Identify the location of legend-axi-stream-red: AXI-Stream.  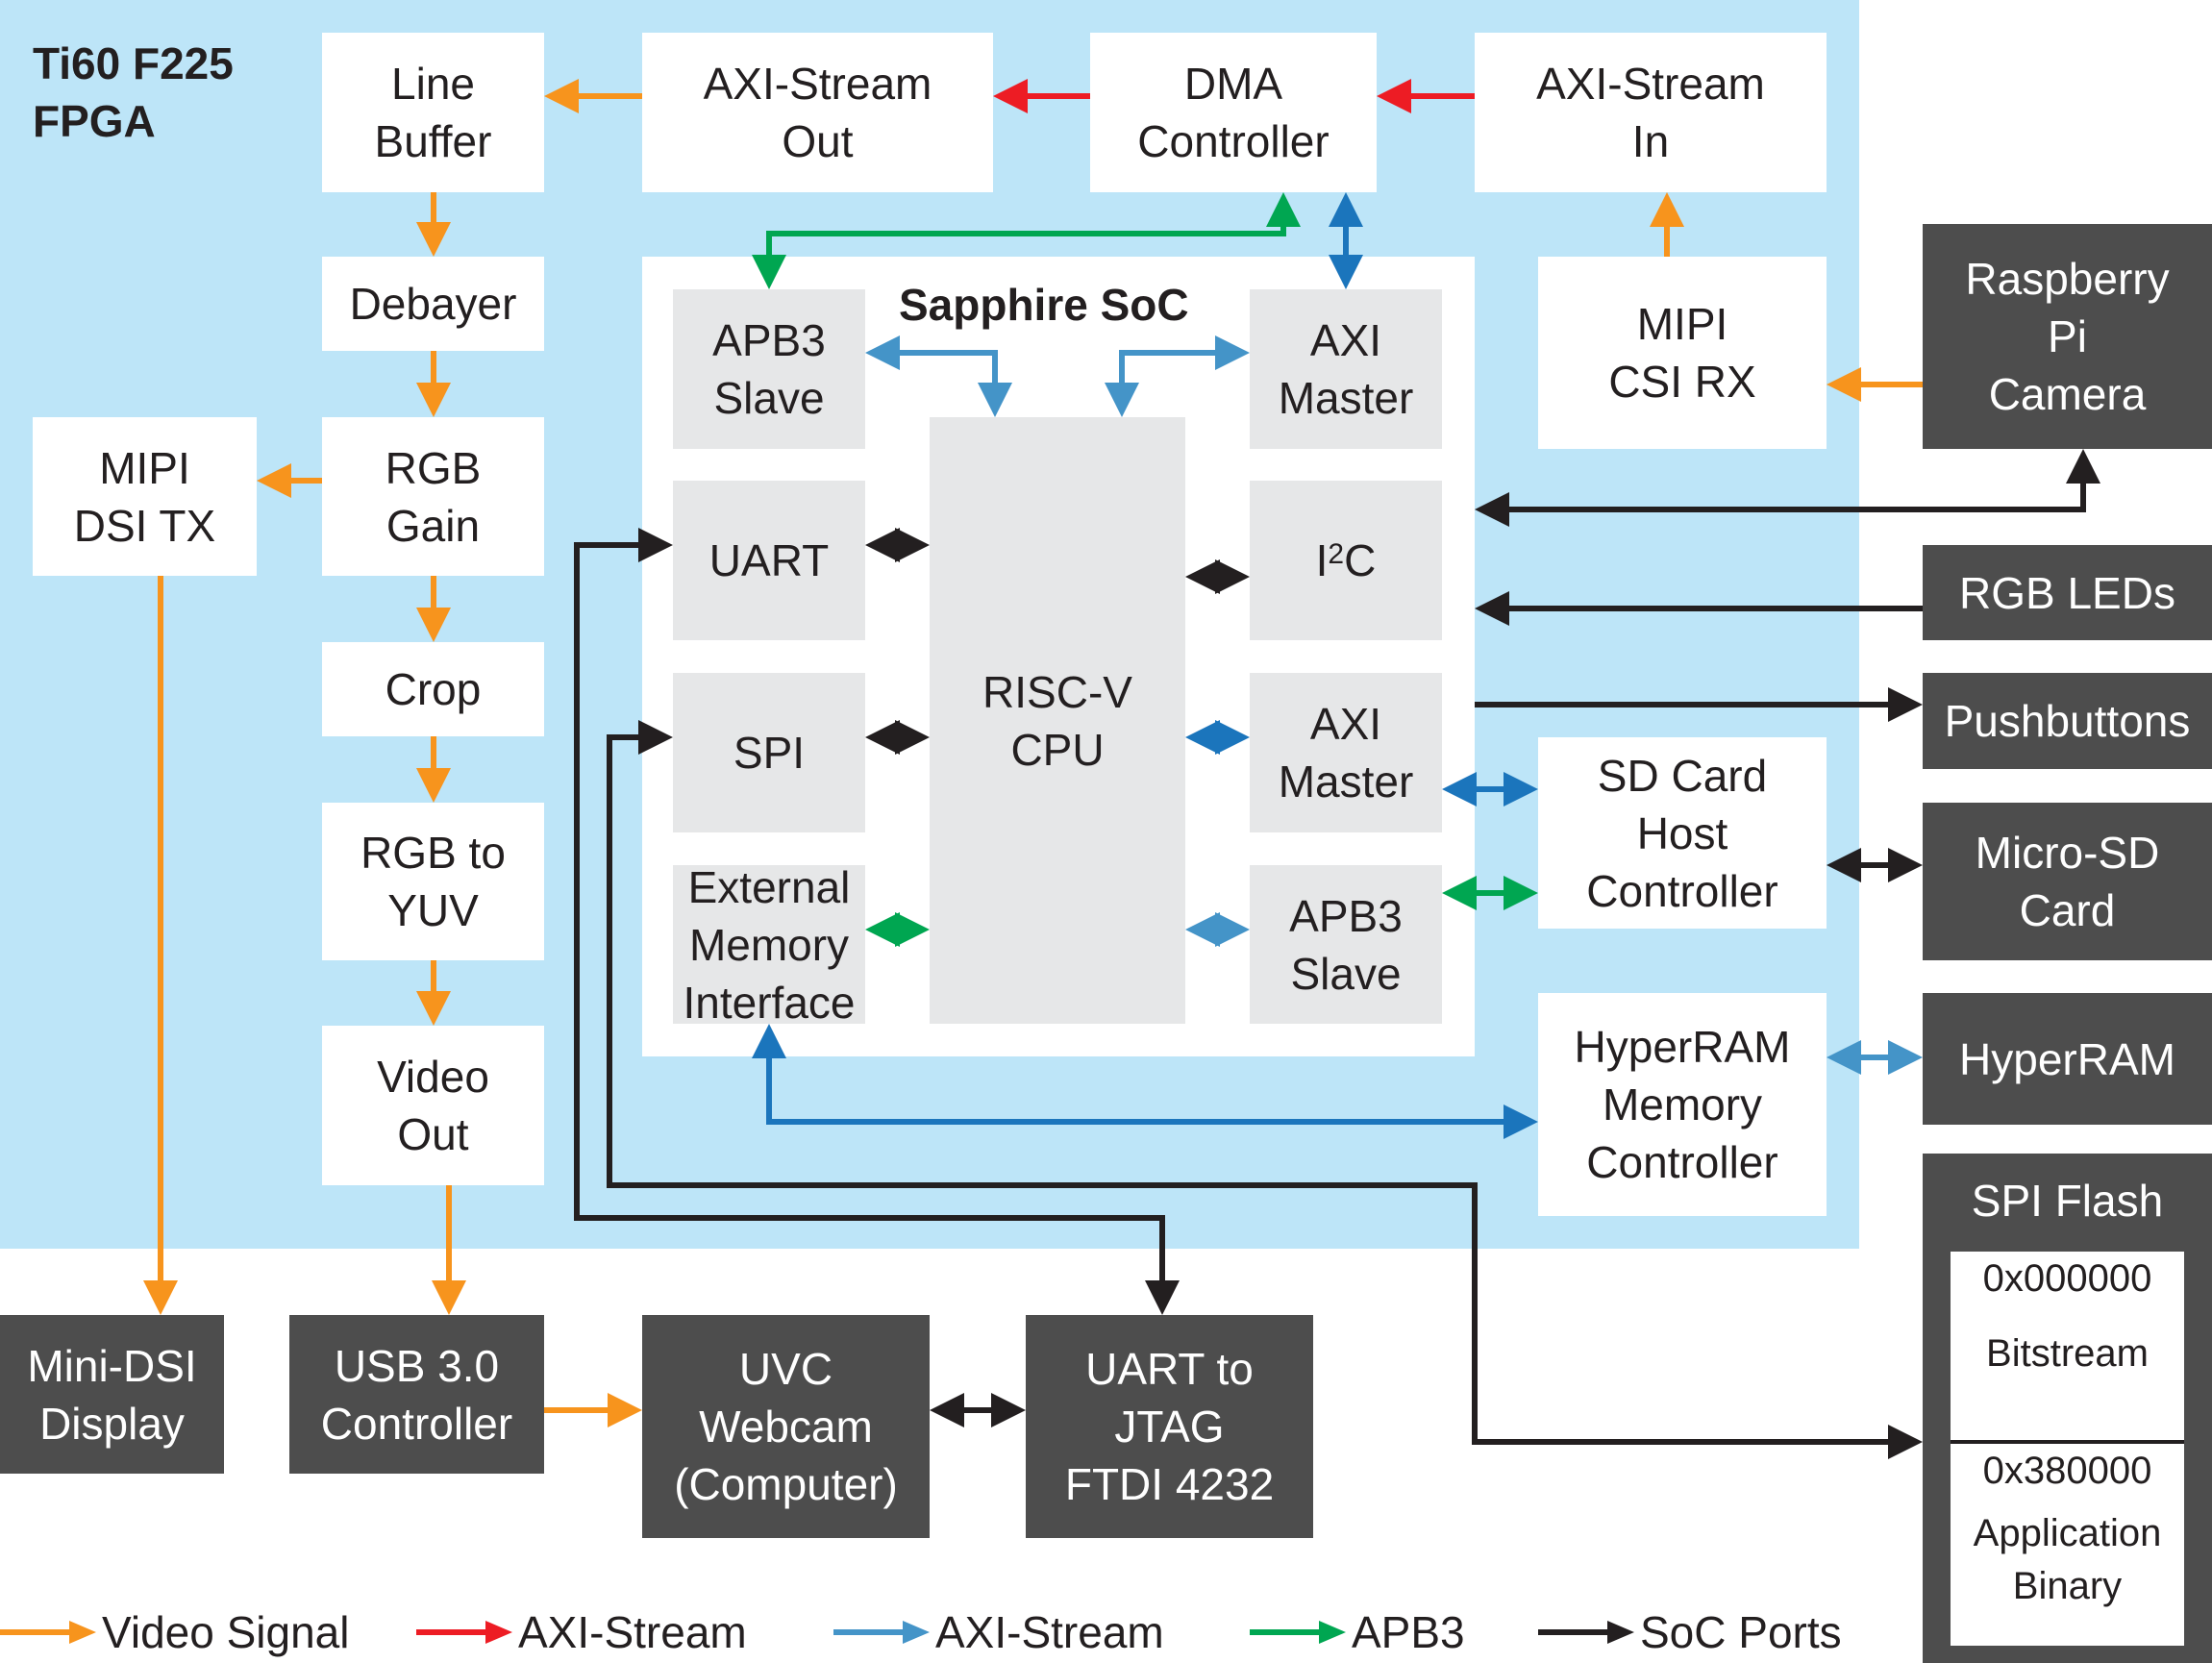
(582, 1632).